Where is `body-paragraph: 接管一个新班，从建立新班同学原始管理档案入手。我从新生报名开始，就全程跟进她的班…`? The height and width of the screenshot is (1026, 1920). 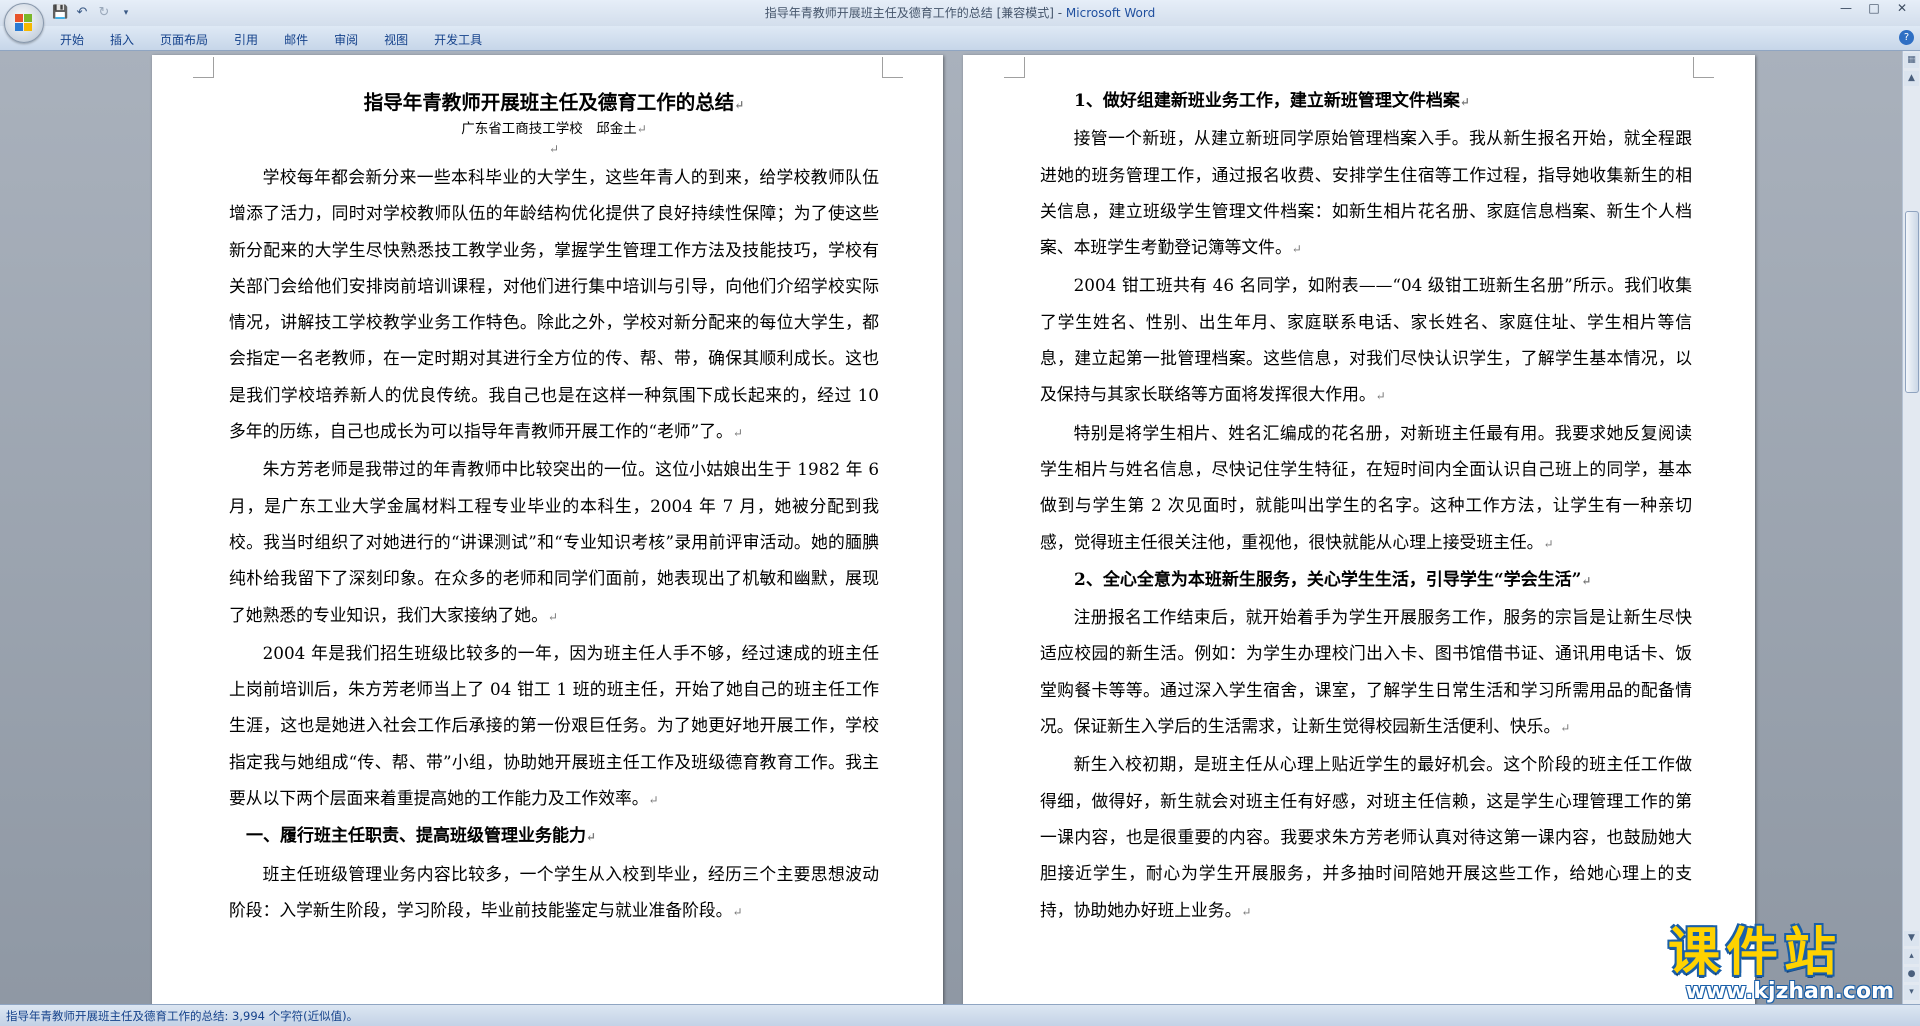
body-paragraph: 接管一个新班，从建立新班同学原始管理档案入手。我从新生报名开始，就全程跟进她的班… is located at coordinates (1366, 193).